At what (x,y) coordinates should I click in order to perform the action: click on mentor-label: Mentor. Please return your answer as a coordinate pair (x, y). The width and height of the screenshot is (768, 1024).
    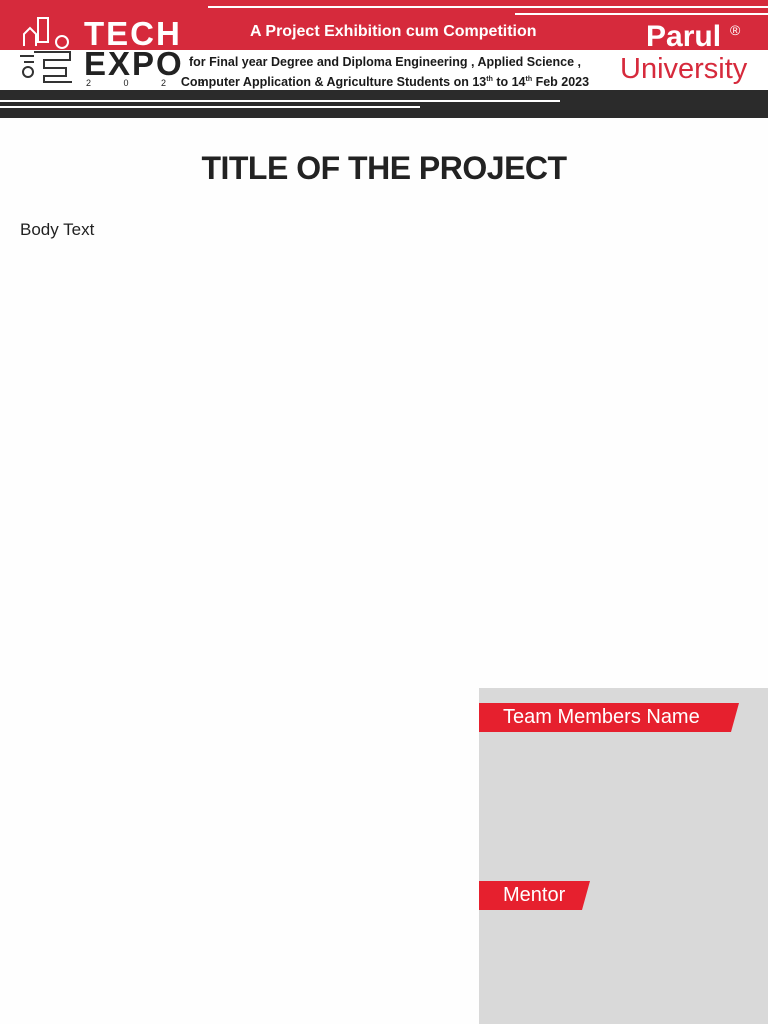
    Looking at the image, I should click on (534, 895).